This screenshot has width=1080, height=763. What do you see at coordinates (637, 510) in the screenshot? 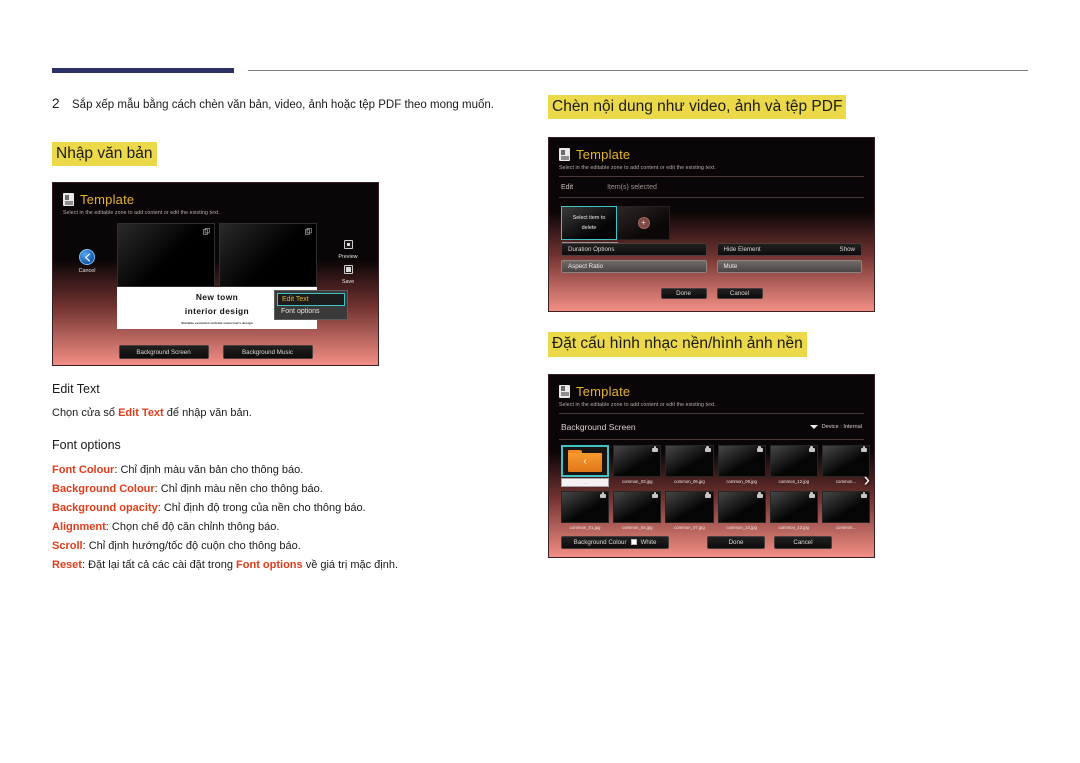
I see `list-item: common_04.jpg` at bounding box center [637, 510].